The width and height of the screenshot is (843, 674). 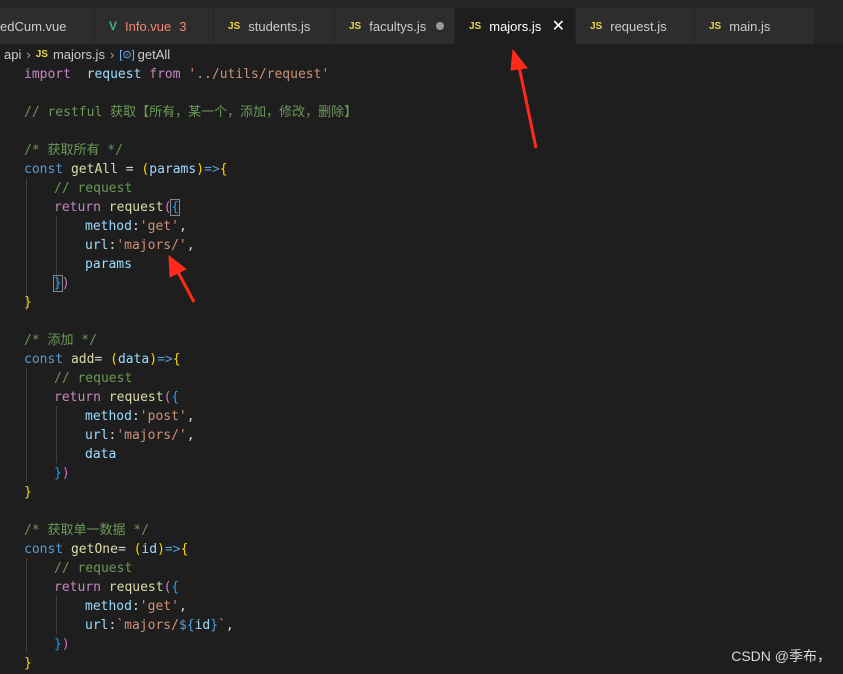 I want to click on arrow-to-tab-icon, so click(x=524, y=98).